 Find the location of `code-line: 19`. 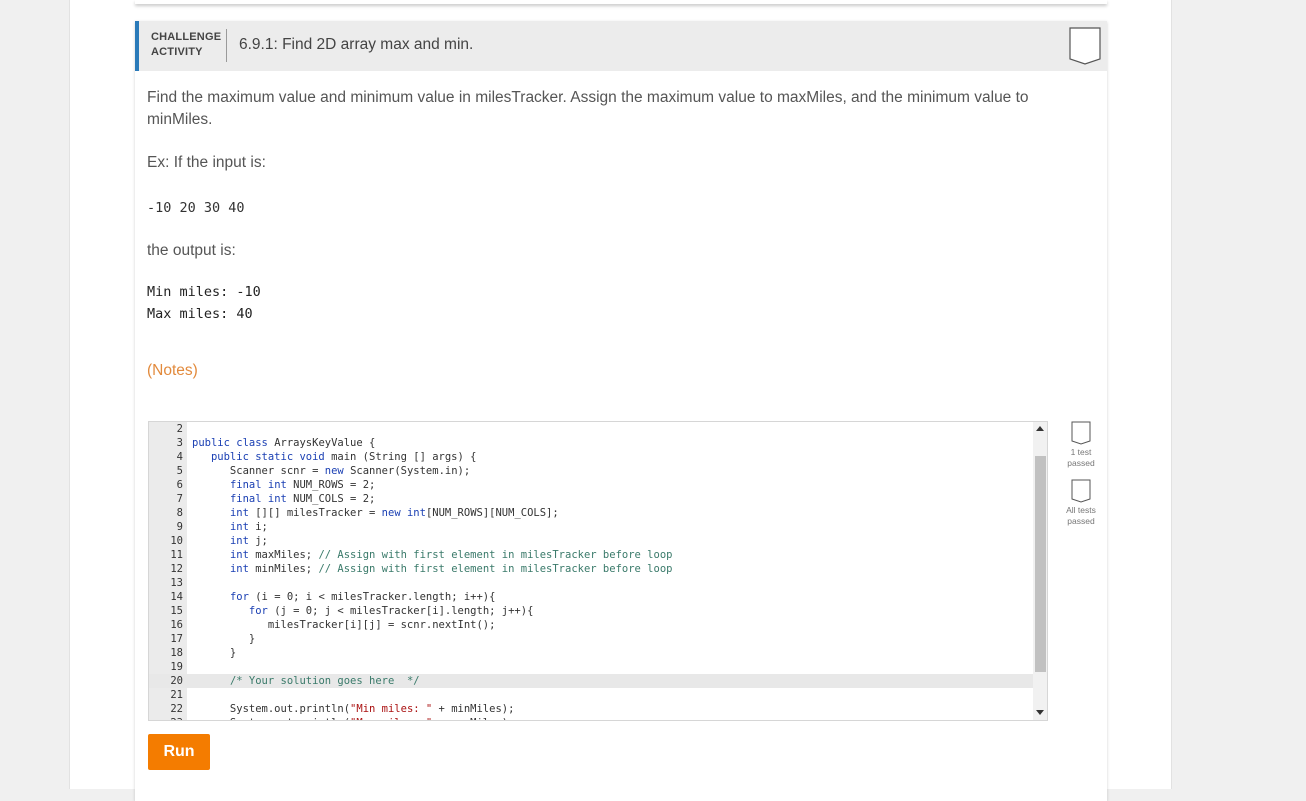

code-line: 19 is located at coordinates (591, 667).